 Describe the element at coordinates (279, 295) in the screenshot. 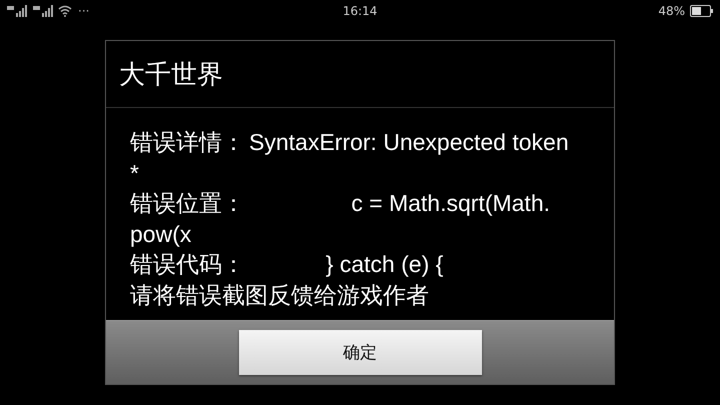

I see `message-text: 请将错误截图反馈给游戏作者` at that location.